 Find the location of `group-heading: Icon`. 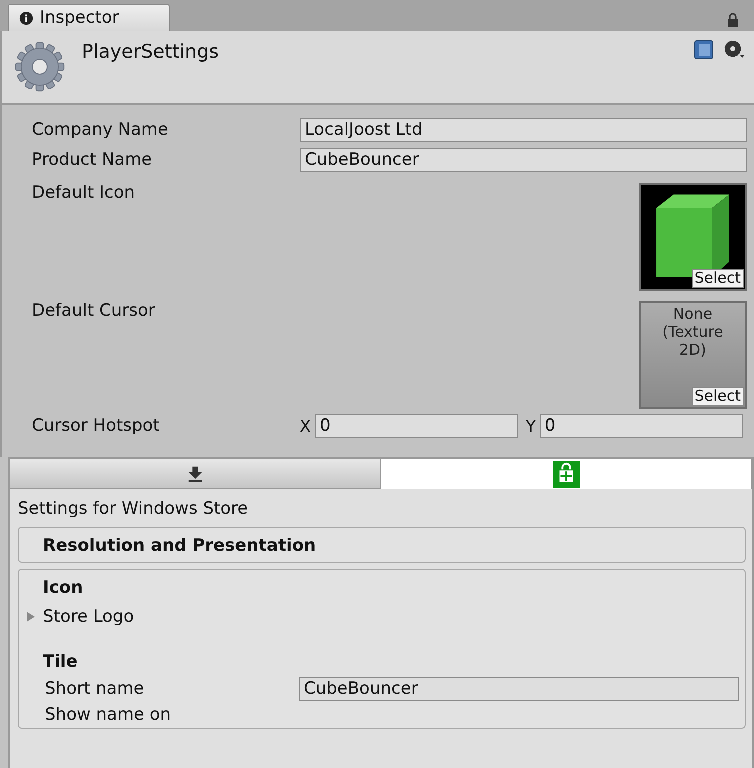

group-heading: Icon is located at coordinates (63, 588).